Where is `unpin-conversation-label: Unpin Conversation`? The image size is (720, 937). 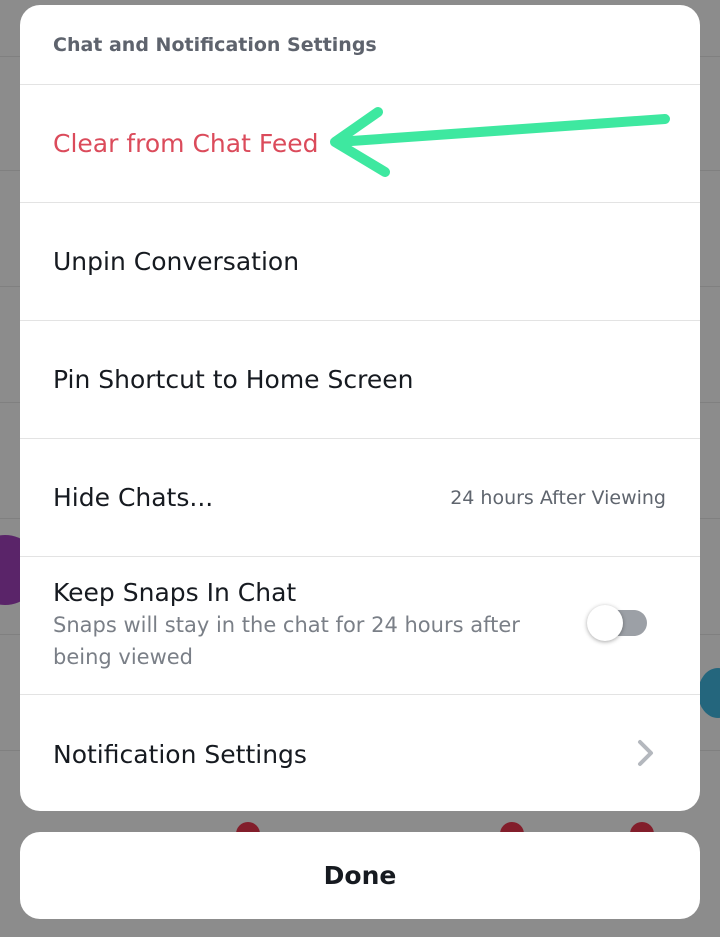 unpin-conversation-label: Unpin Conversation is located at coordinates (176, 261).